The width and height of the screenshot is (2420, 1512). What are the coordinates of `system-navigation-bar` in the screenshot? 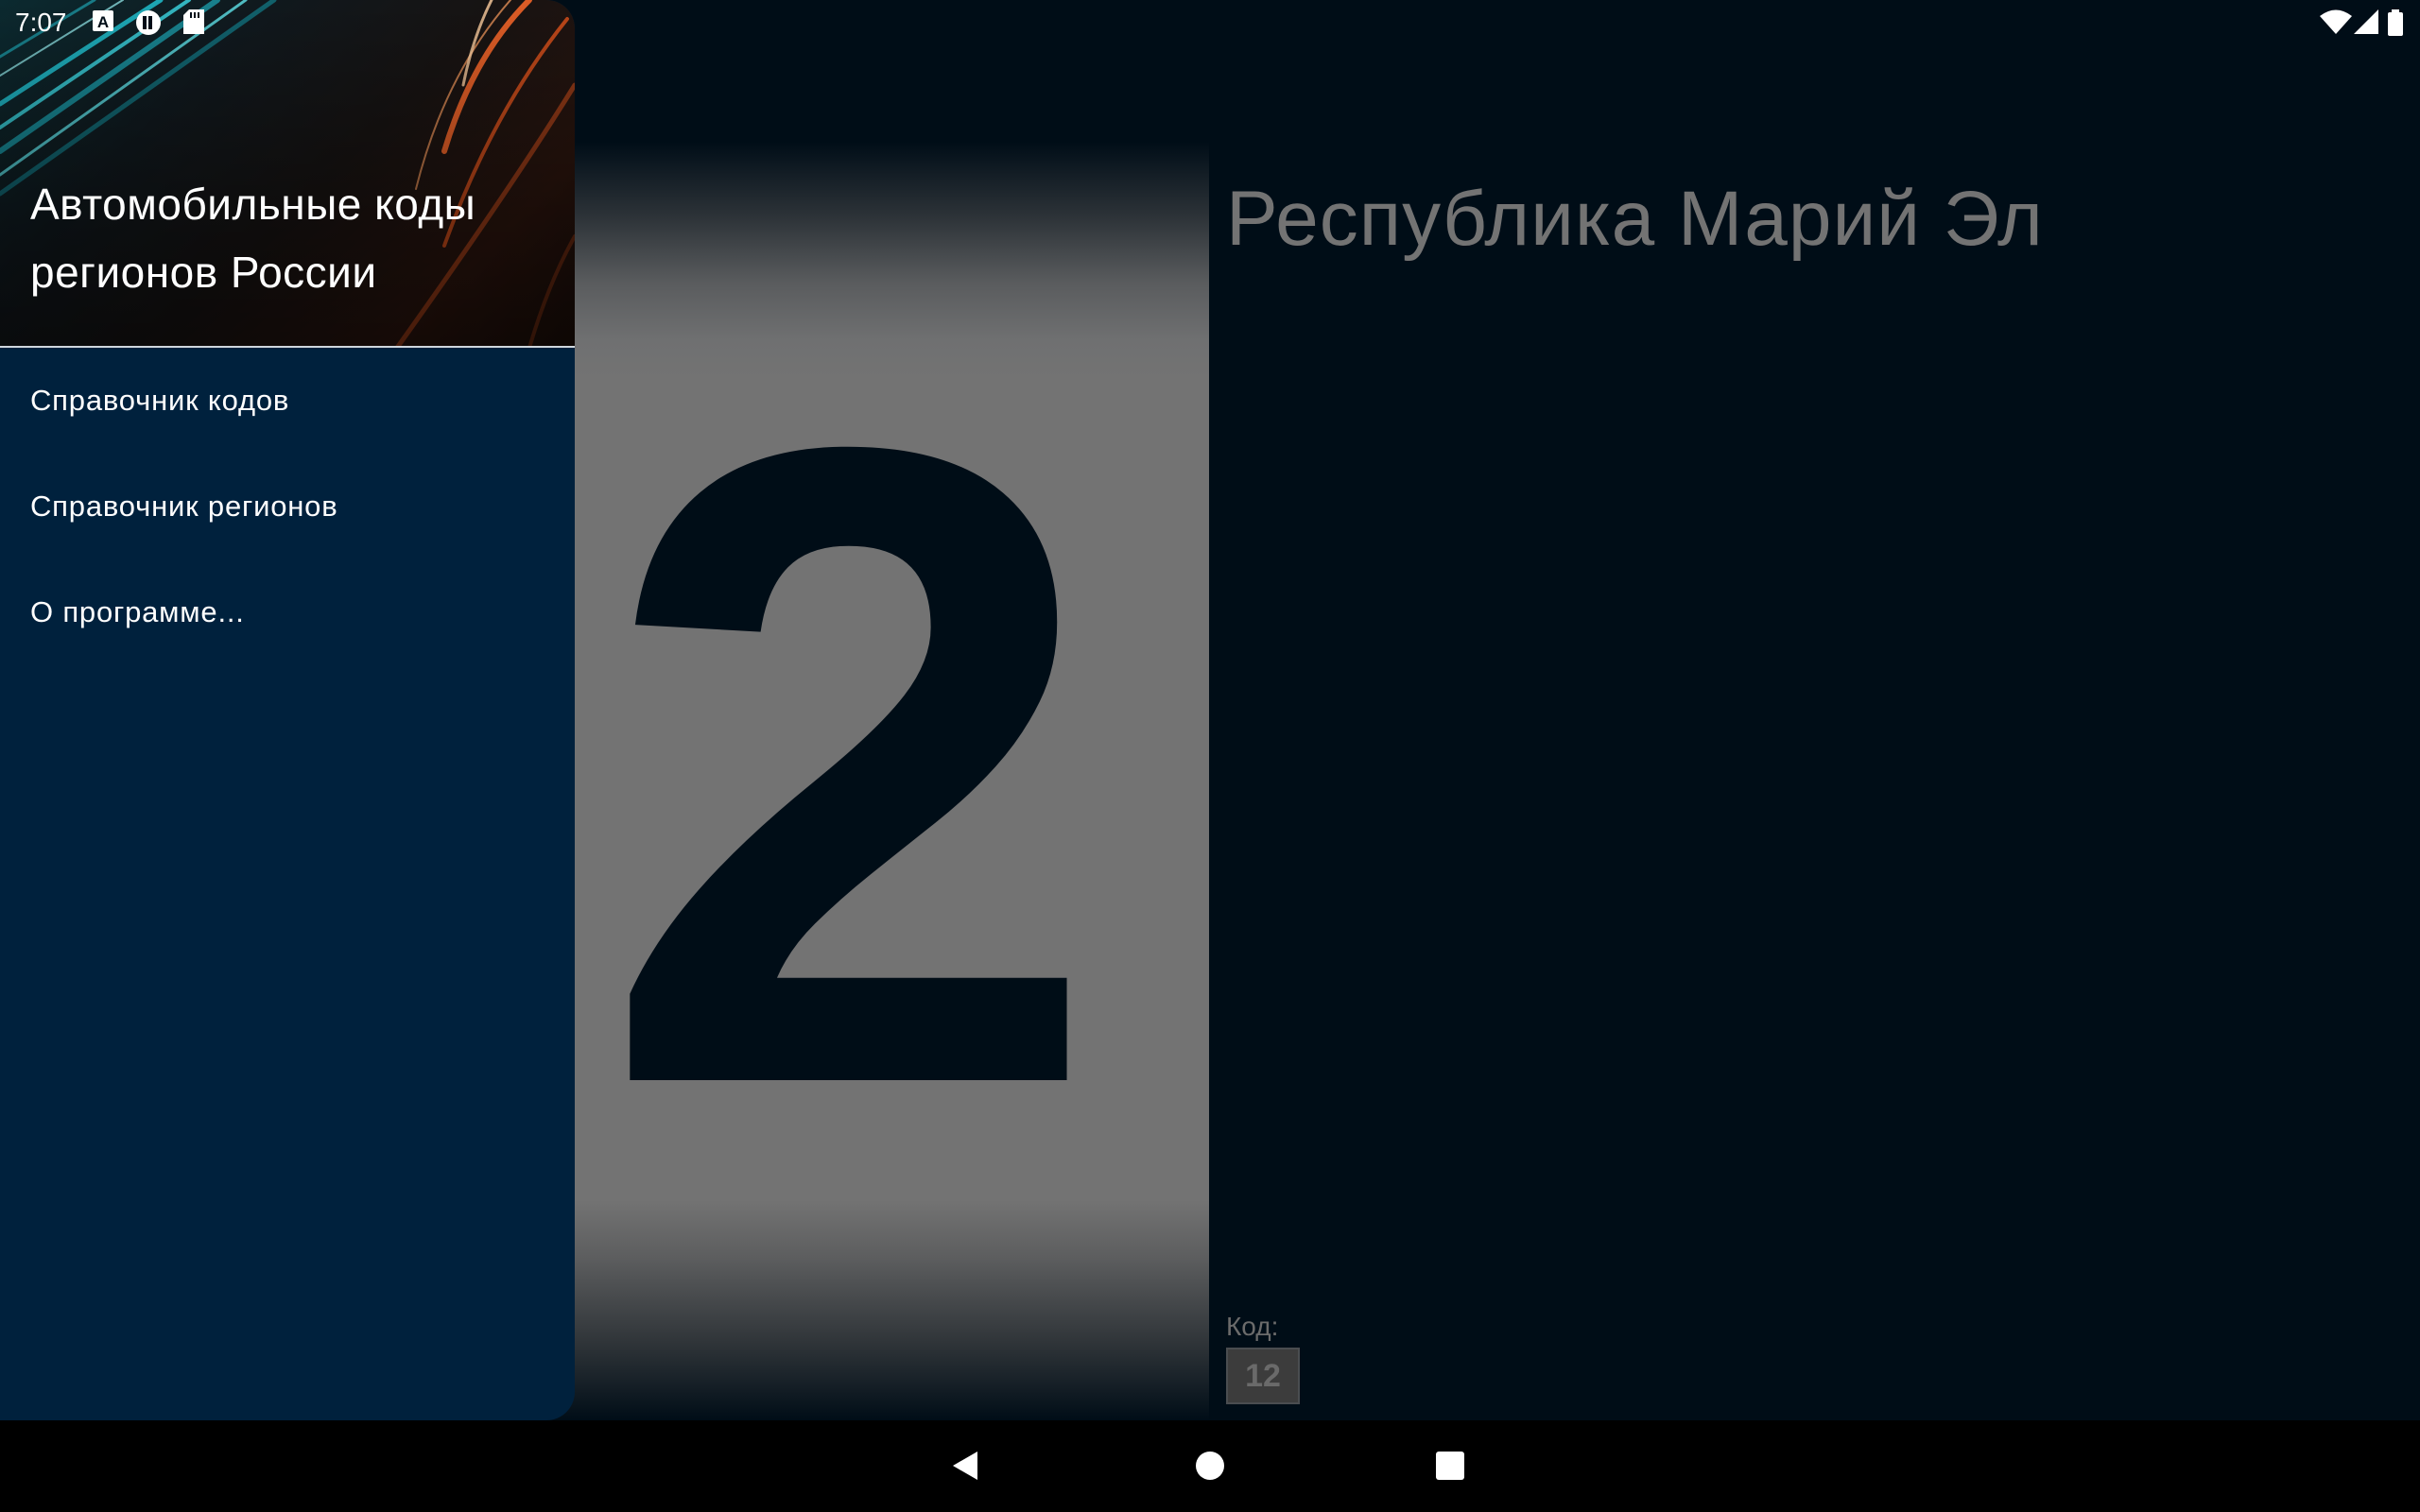 It's located at (1210, 1466).